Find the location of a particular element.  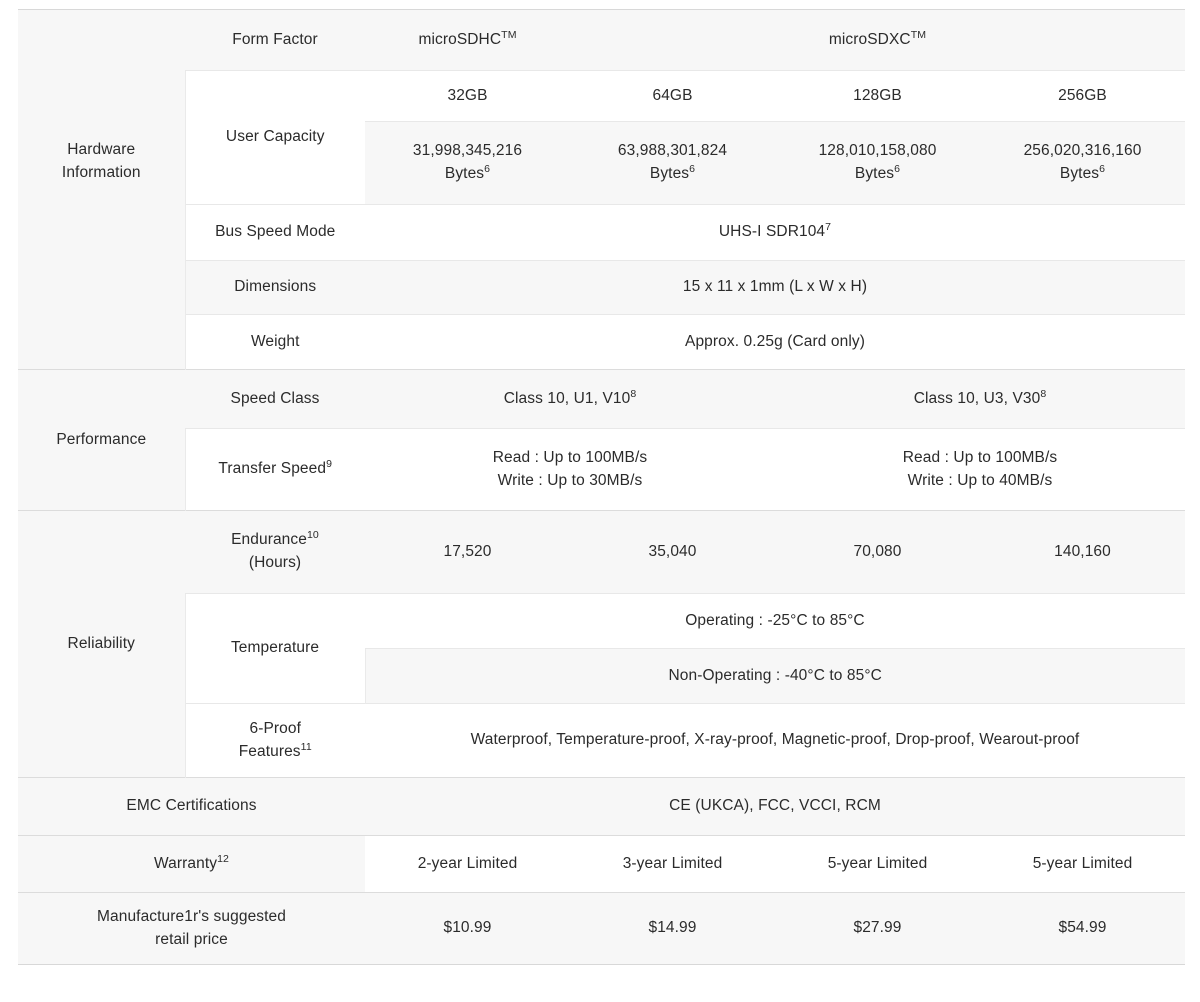

category-hardware-information: Hardware Information is located at coordinates (101, 162).